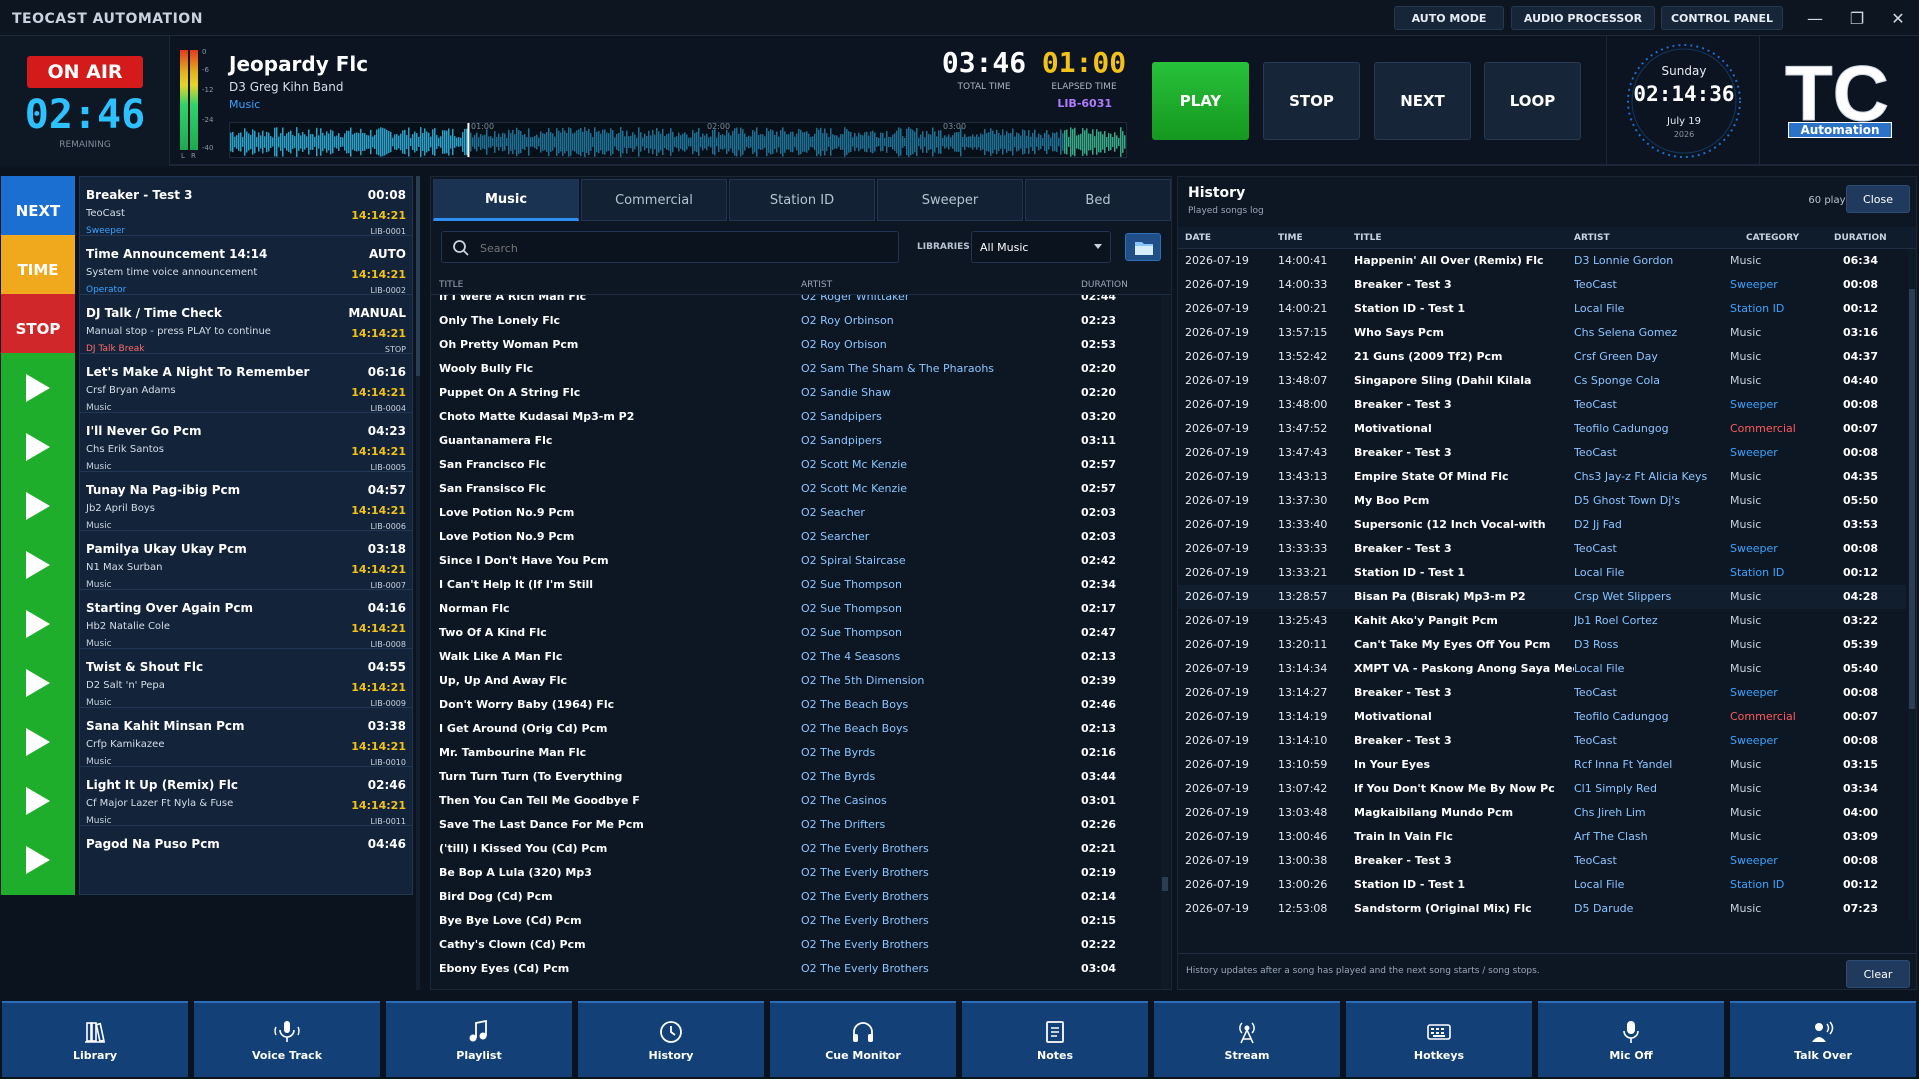 The height and width of the screenshot is (1079, 1919). What do you see at coordinates (1198, 238) in the screenshot?
I see `column-header-date: DATE` at bounding box center [1198, 238].